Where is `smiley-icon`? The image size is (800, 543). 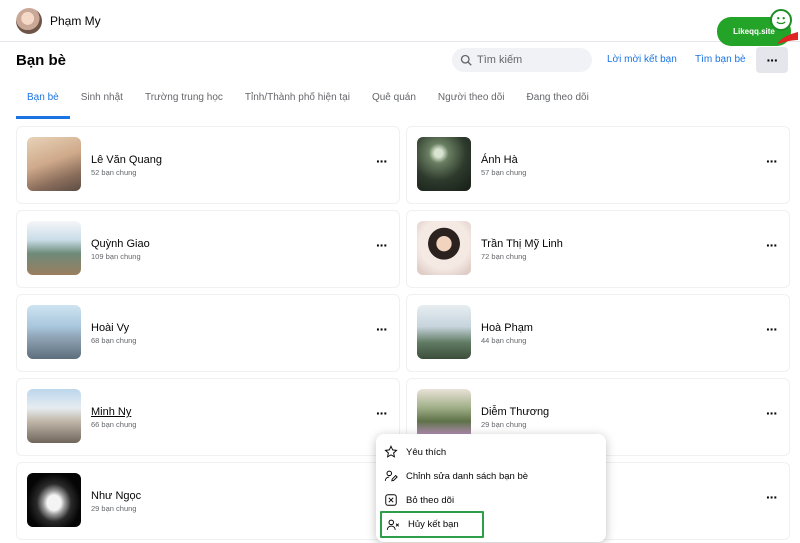
smiley-icon is located at coordinates (781, 20).